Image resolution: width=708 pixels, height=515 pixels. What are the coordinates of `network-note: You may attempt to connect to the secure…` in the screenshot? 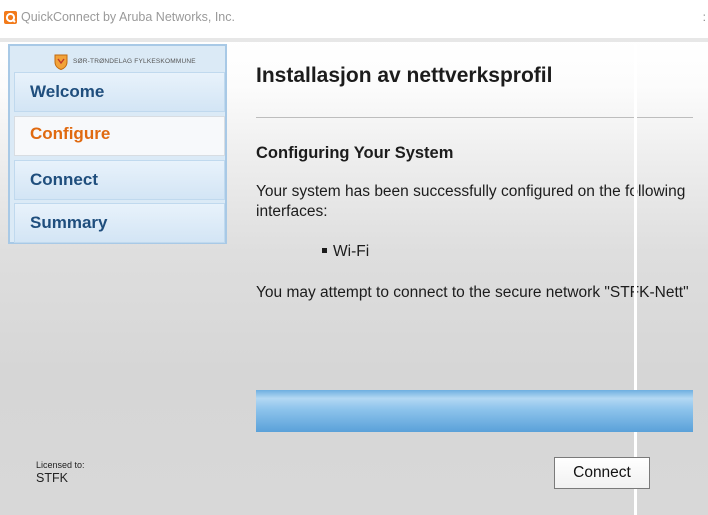 It's located at (472, 292).